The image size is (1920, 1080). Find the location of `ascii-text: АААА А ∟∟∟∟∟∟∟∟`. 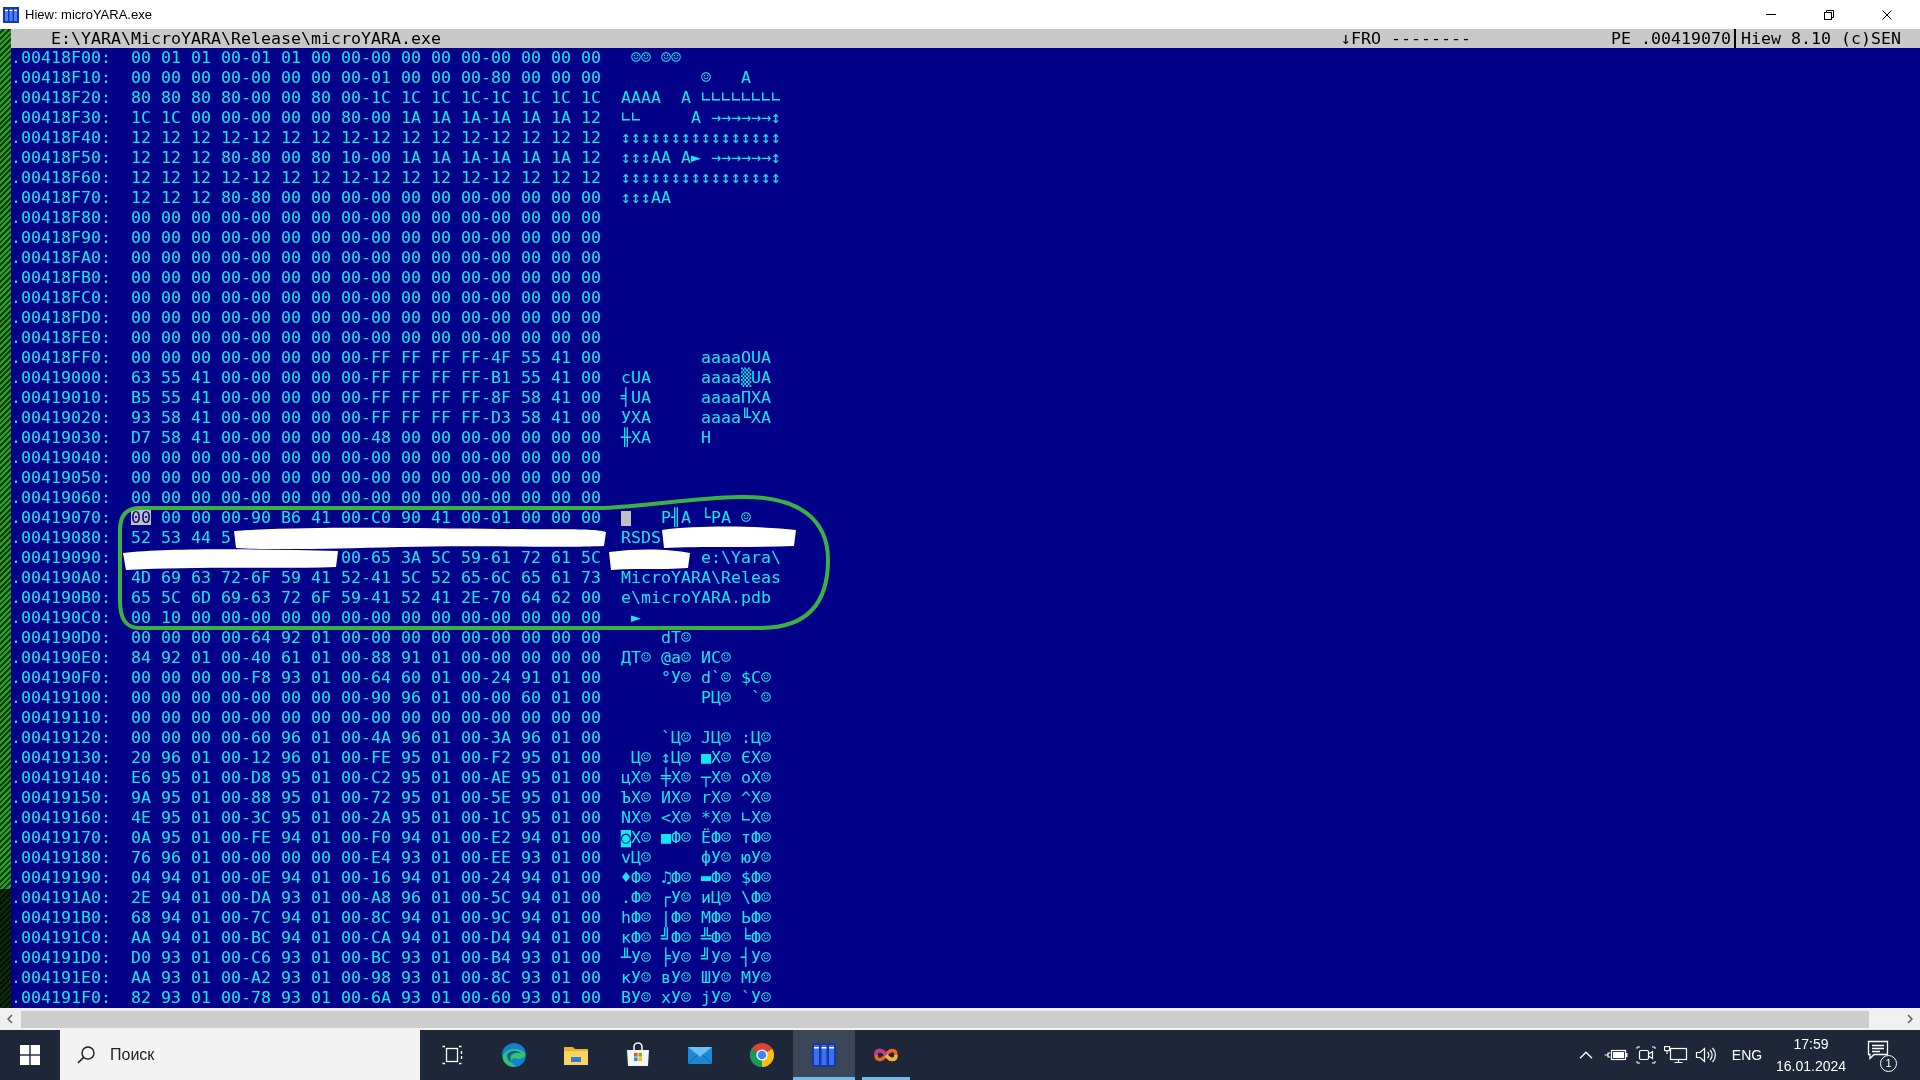

ascii-text: АААА А ∟∟∟∟∟∟∟∟ is located at coordinates (701, 98).